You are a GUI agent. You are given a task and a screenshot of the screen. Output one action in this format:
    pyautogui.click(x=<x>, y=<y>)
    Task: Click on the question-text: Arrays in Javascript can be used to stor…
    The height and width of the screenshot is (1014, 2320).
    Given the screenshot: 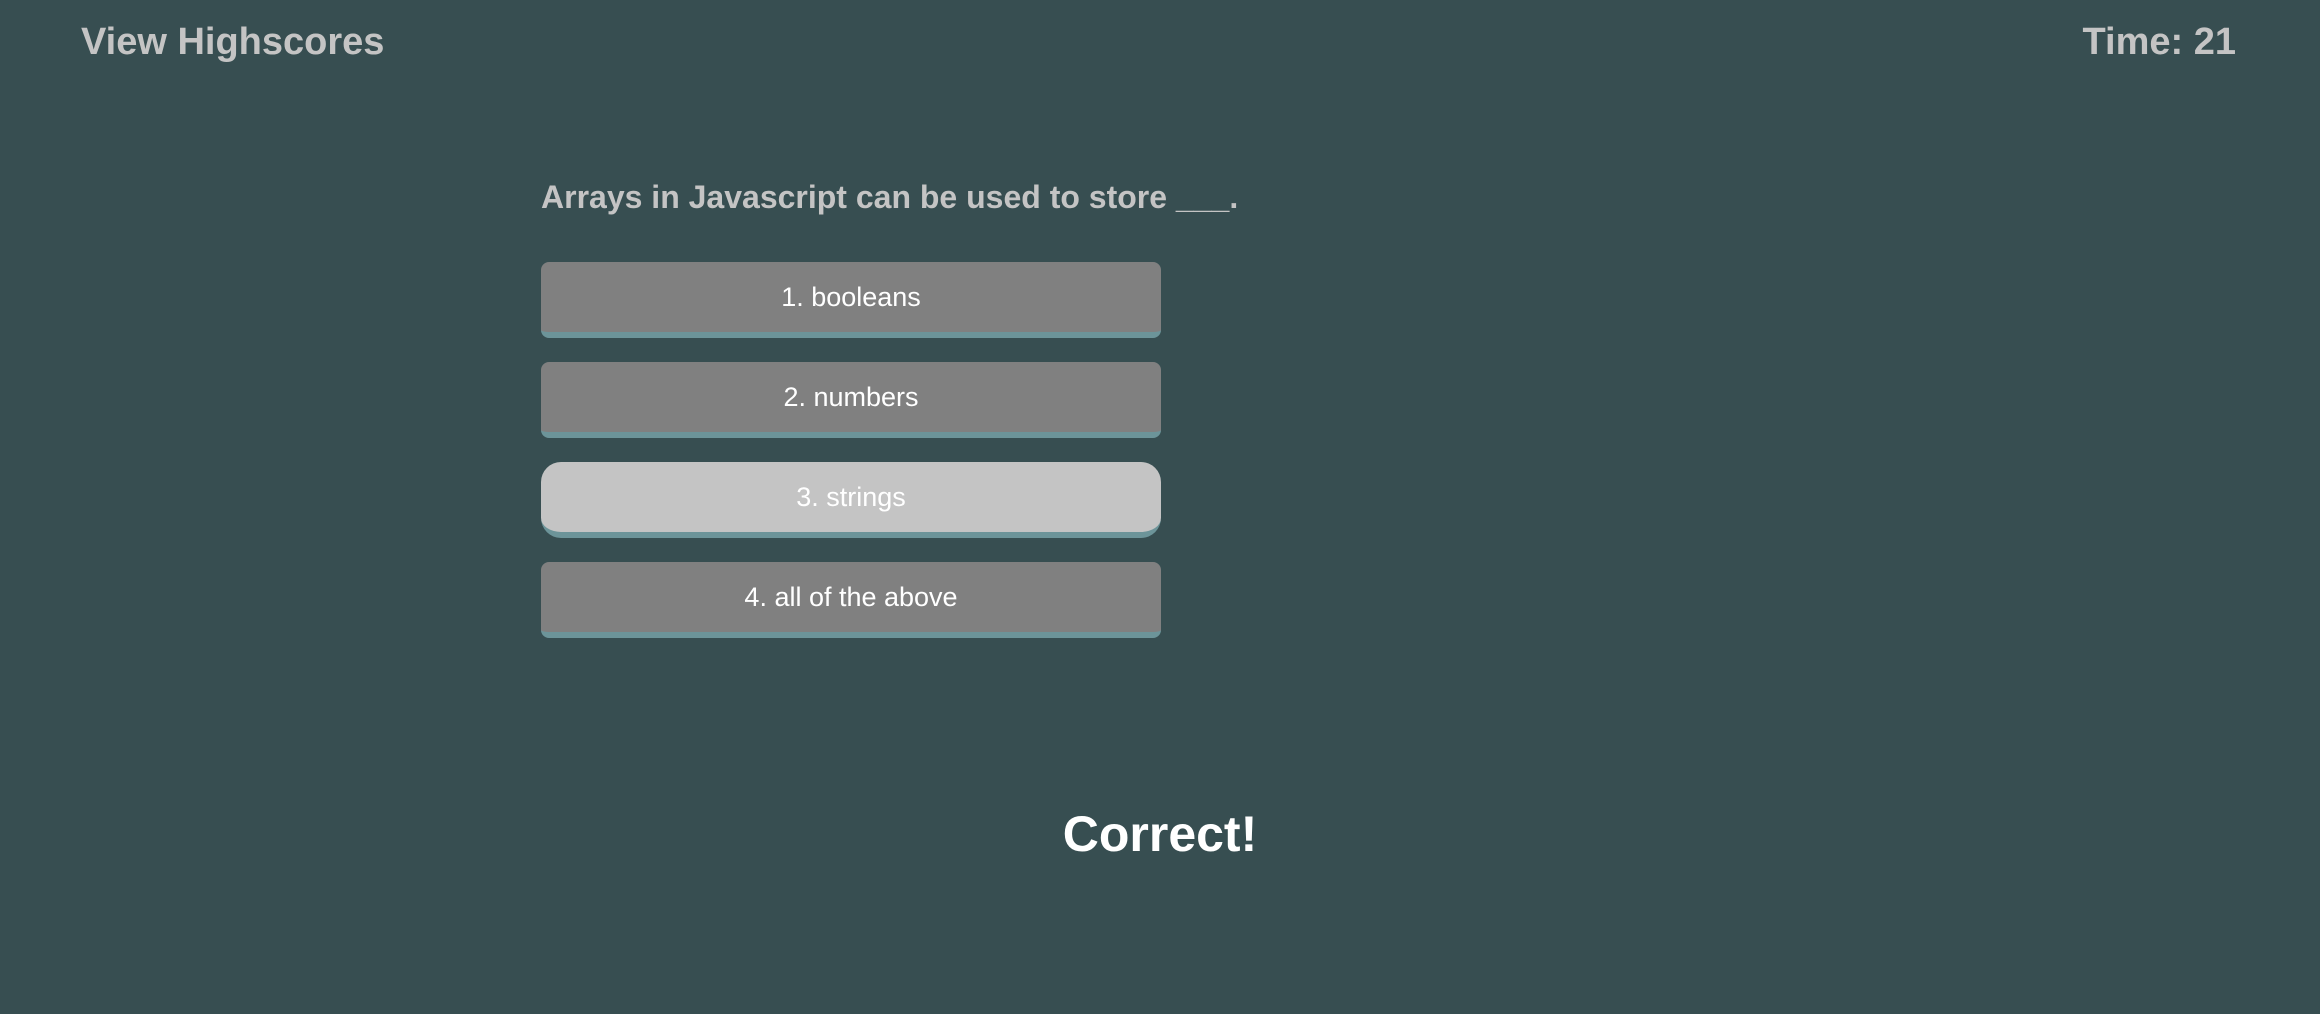 What is the action you would take?
    pyautogui.click(x=890, y=197)
    